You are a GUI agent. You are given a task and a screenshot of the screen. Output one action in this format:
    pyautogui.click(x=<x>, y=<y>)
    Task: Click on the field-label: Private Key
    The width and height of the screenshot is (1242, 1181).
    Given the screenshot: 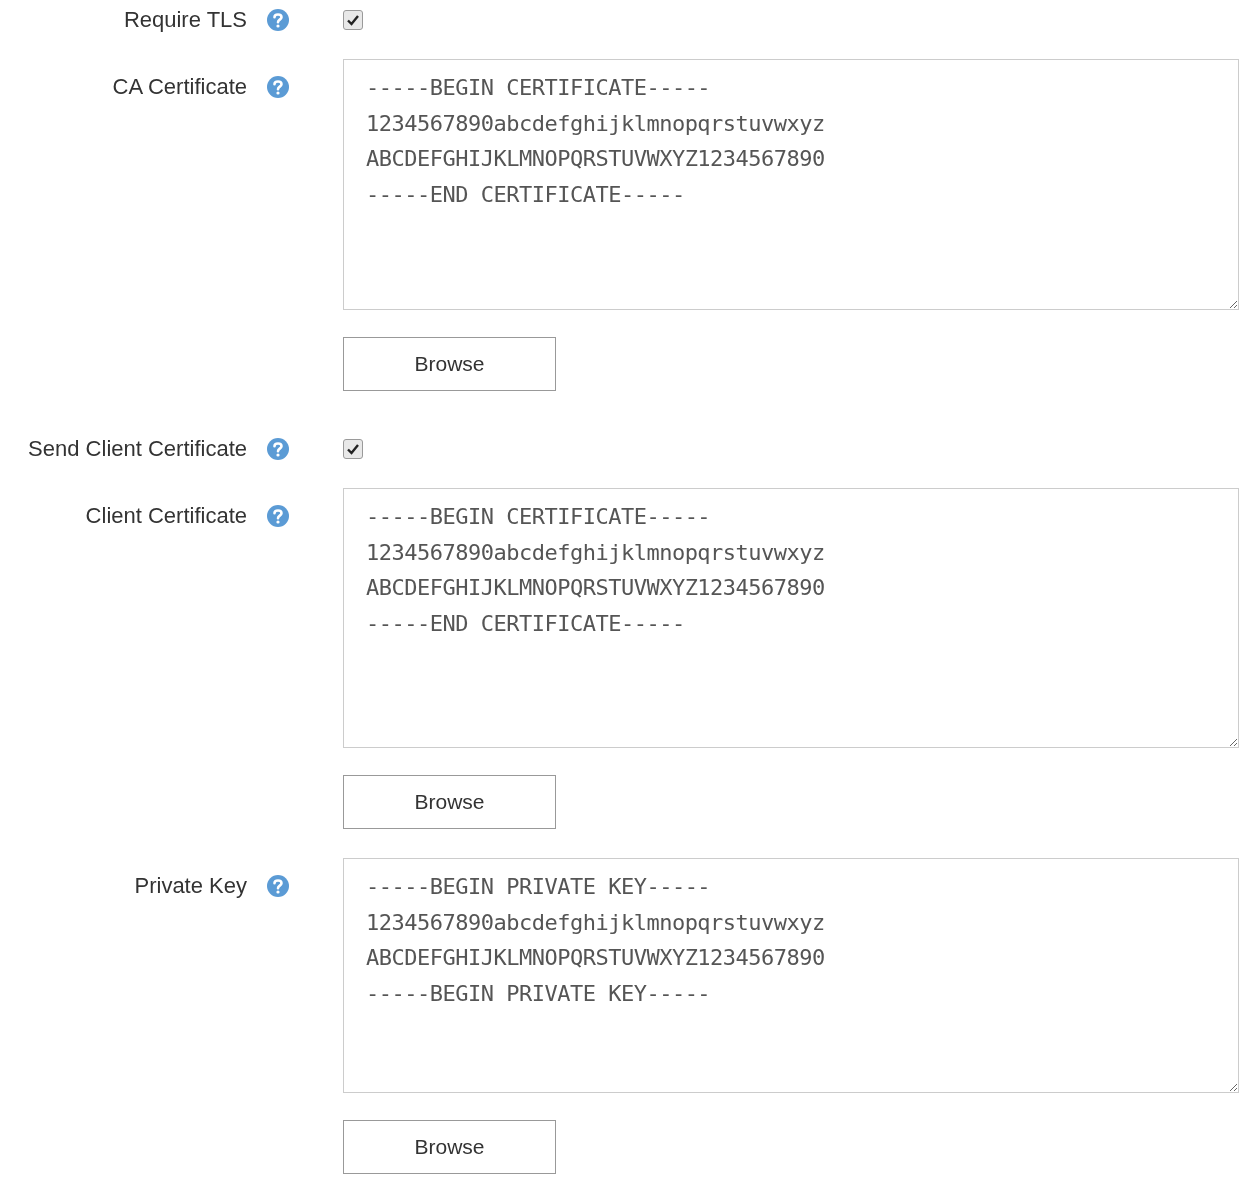 What is the action you would take?
    pyautogui.click(x=190, y=886)
    